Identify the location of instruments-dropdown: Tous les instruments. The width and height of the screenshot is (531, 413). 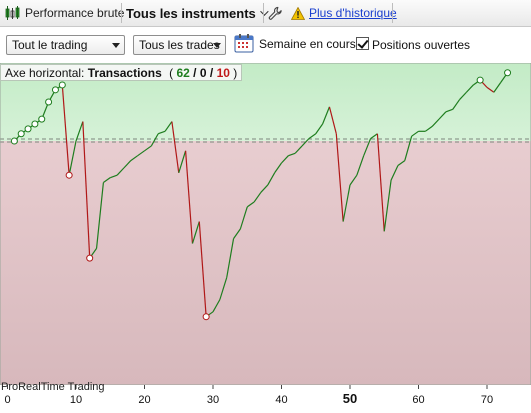
(197, 13).